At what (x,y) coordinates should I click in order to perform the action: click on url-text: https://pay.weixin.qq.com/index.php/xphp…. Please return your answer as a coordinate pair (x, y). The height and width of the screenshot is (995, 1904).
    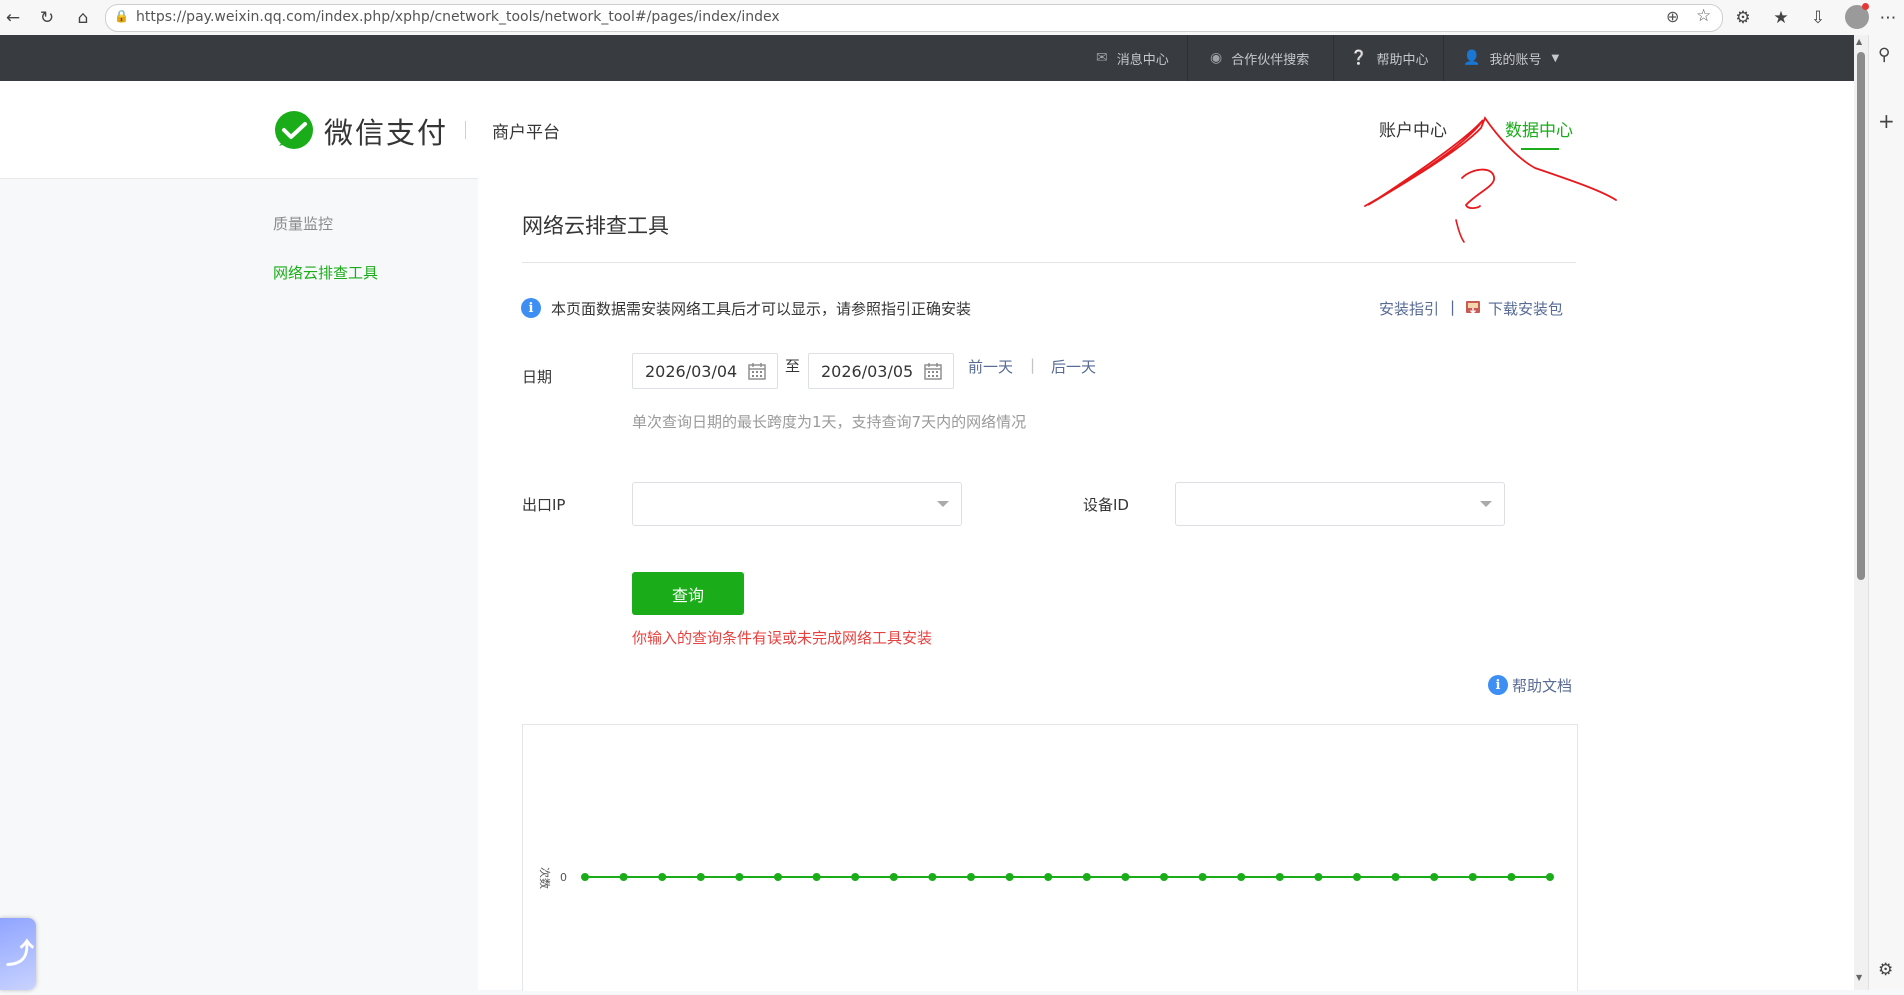
    Looking at the image, I should click on (458, 17).